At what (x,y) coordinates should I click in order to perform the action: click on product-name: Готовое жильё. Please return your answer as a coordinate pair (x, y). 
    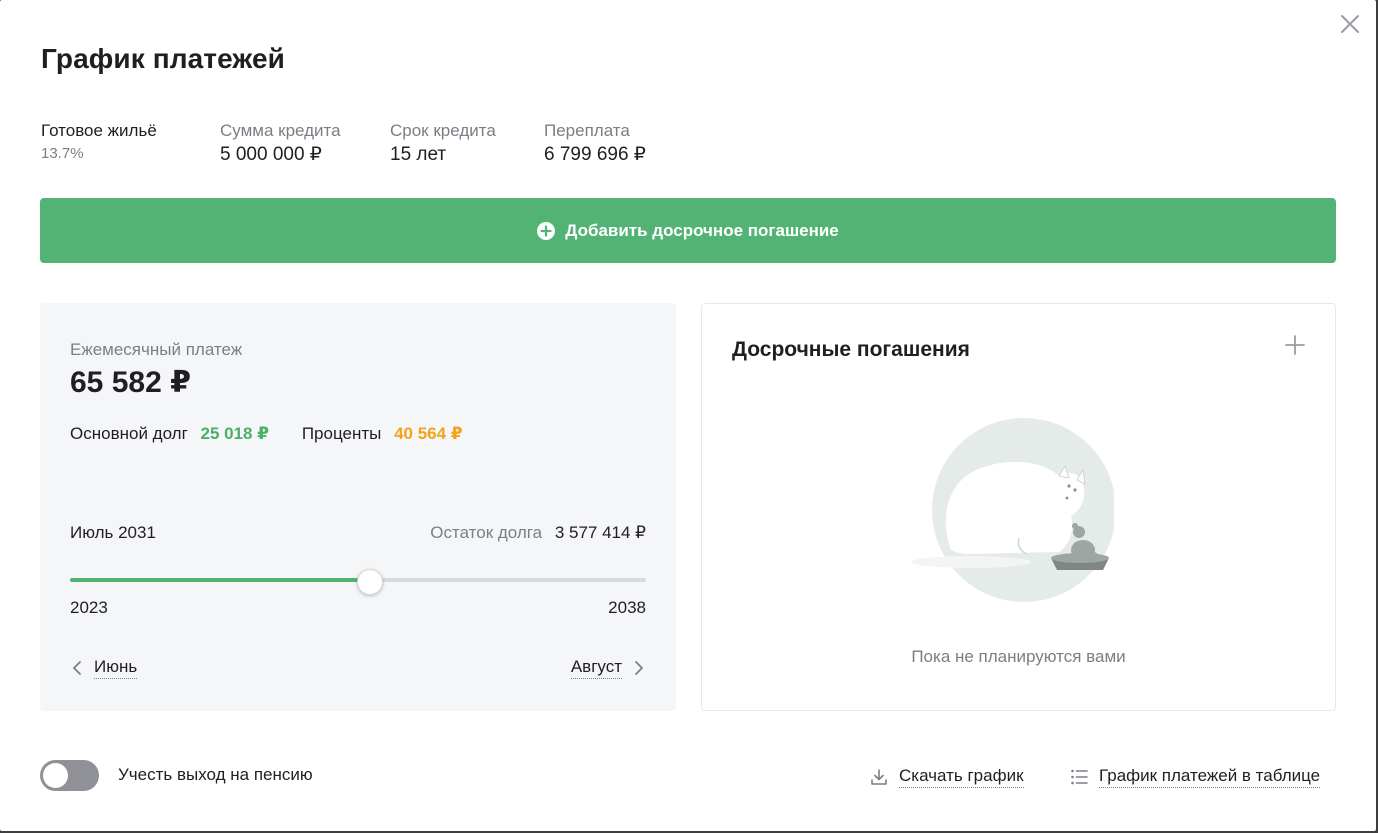
    Looking at the image, I should click on (99, 130).